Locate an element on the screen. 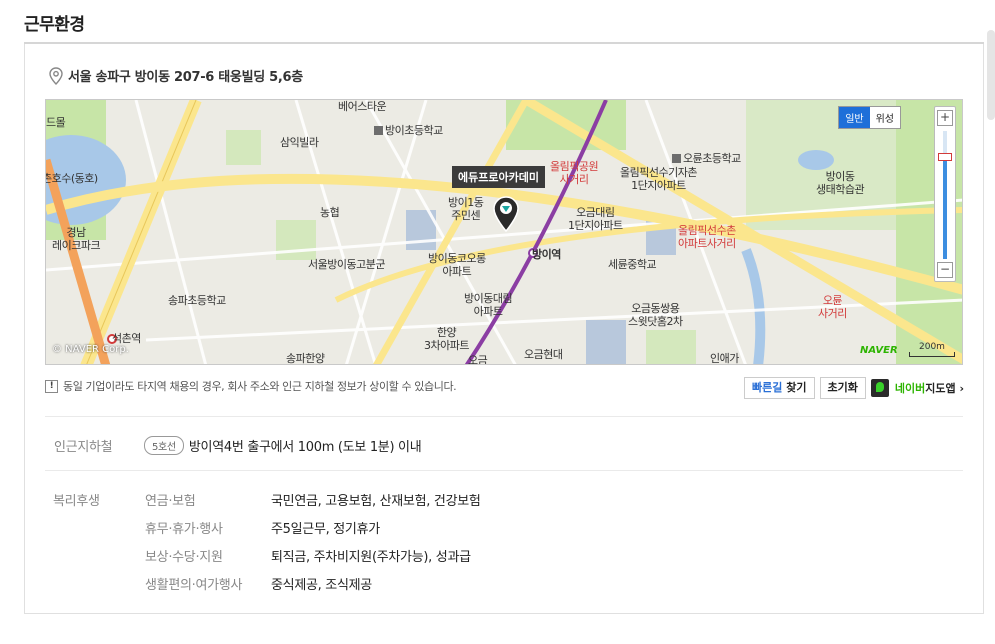 This screenshot has height=644, width=995. map-label: 방이동코오롱 아파트 is located at coordinates (457, 265).